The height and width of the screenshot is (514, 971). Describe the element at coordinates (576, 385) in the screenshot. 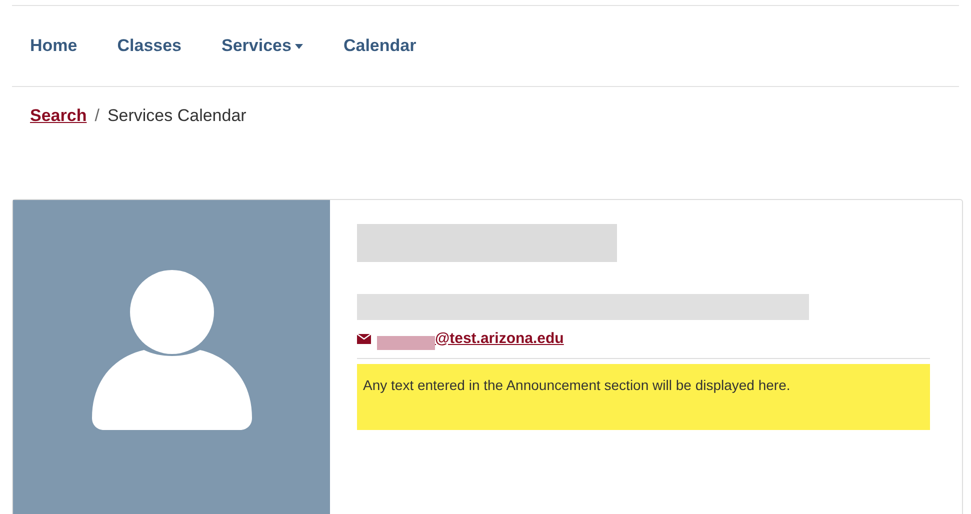

I see `announcement-text: Any text entered in the Announcement section will be displayed here.` at that location.